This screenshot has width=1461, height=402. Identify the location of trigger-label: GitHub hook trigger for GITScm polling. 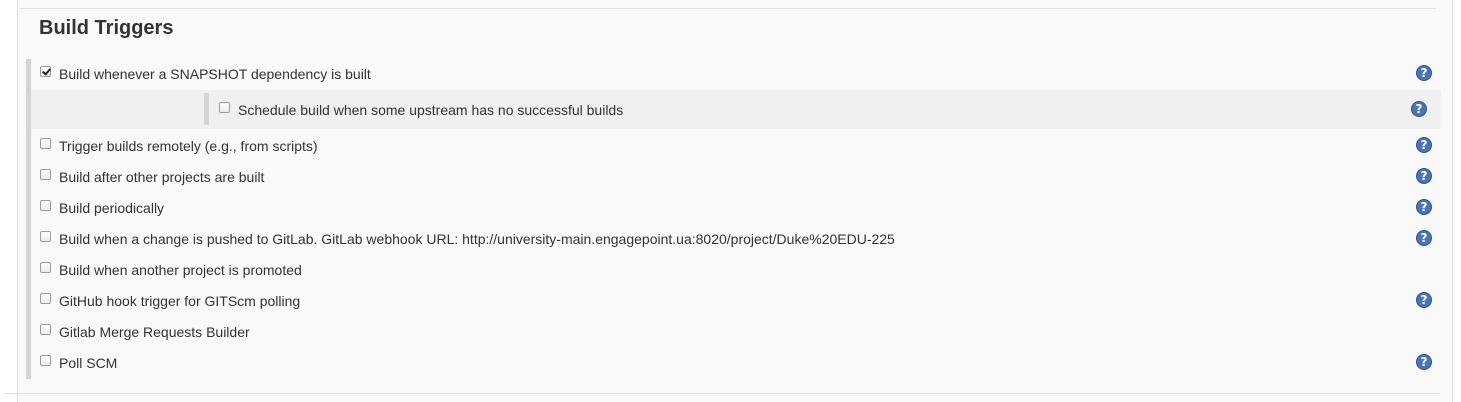
(180, 301).